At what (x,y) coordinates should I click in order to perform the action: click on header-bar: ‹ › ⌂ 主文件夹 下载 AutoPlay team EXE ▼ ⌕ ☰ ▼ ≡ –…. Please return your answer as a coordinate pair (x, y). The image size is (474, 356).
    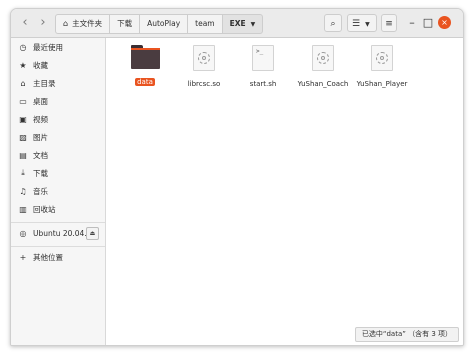
    Looking at the image, I should click on (237, 23).